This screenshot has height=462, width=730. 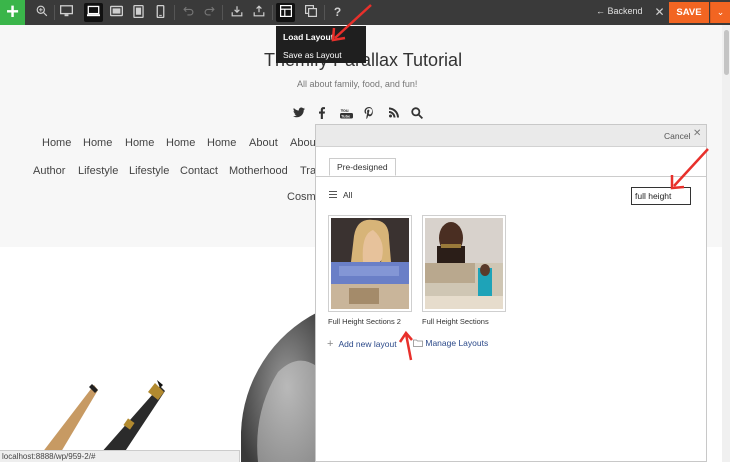 I want to click on facebook-icon, so click(x=322, y=114).